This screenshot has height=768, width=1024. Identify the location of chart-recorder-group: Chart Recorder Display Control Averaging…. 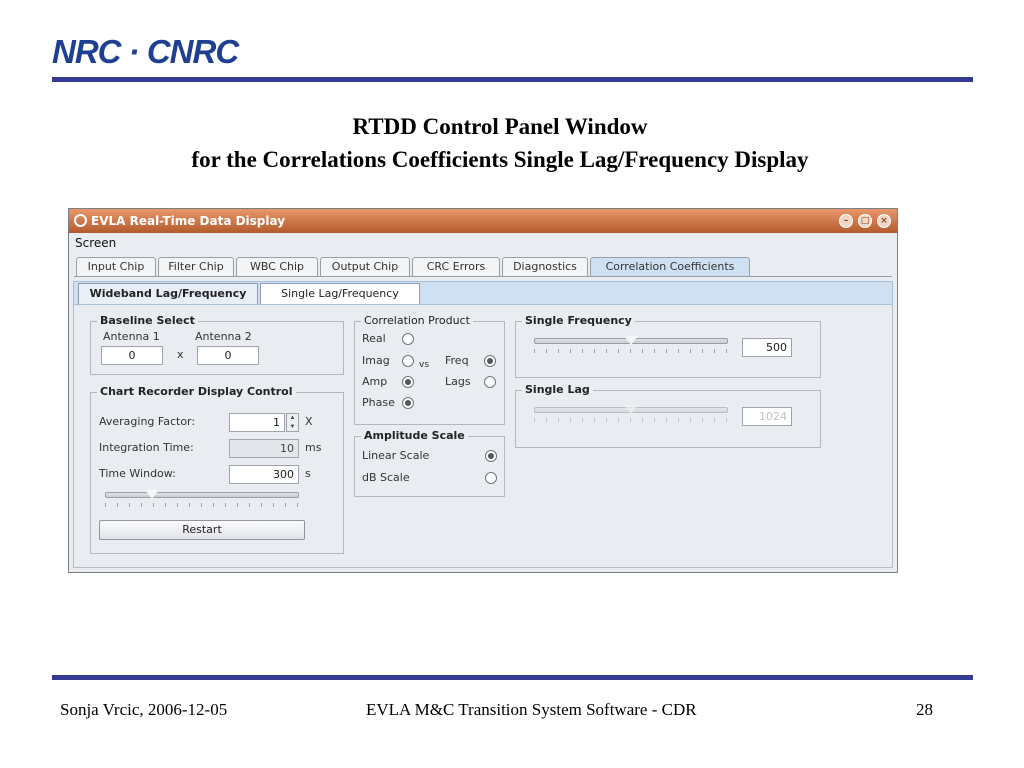
(217, 469).